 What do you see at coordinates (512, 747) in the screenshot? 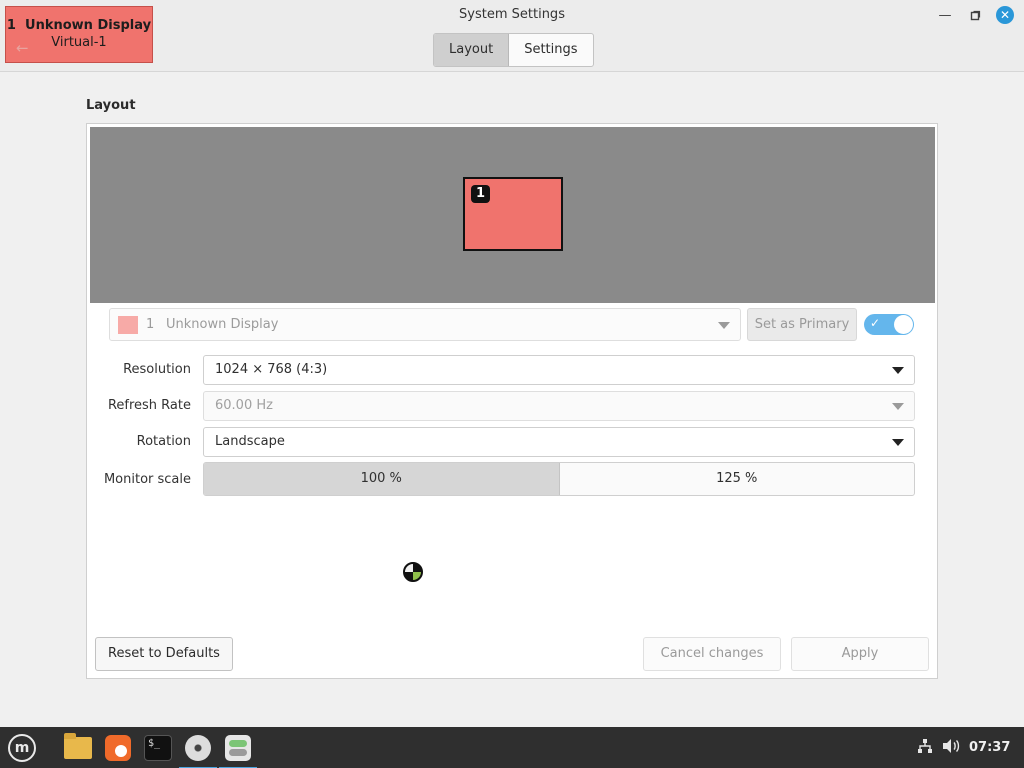
I see `taskbar: m $_ 07:37` at bounding box center [512, 747].